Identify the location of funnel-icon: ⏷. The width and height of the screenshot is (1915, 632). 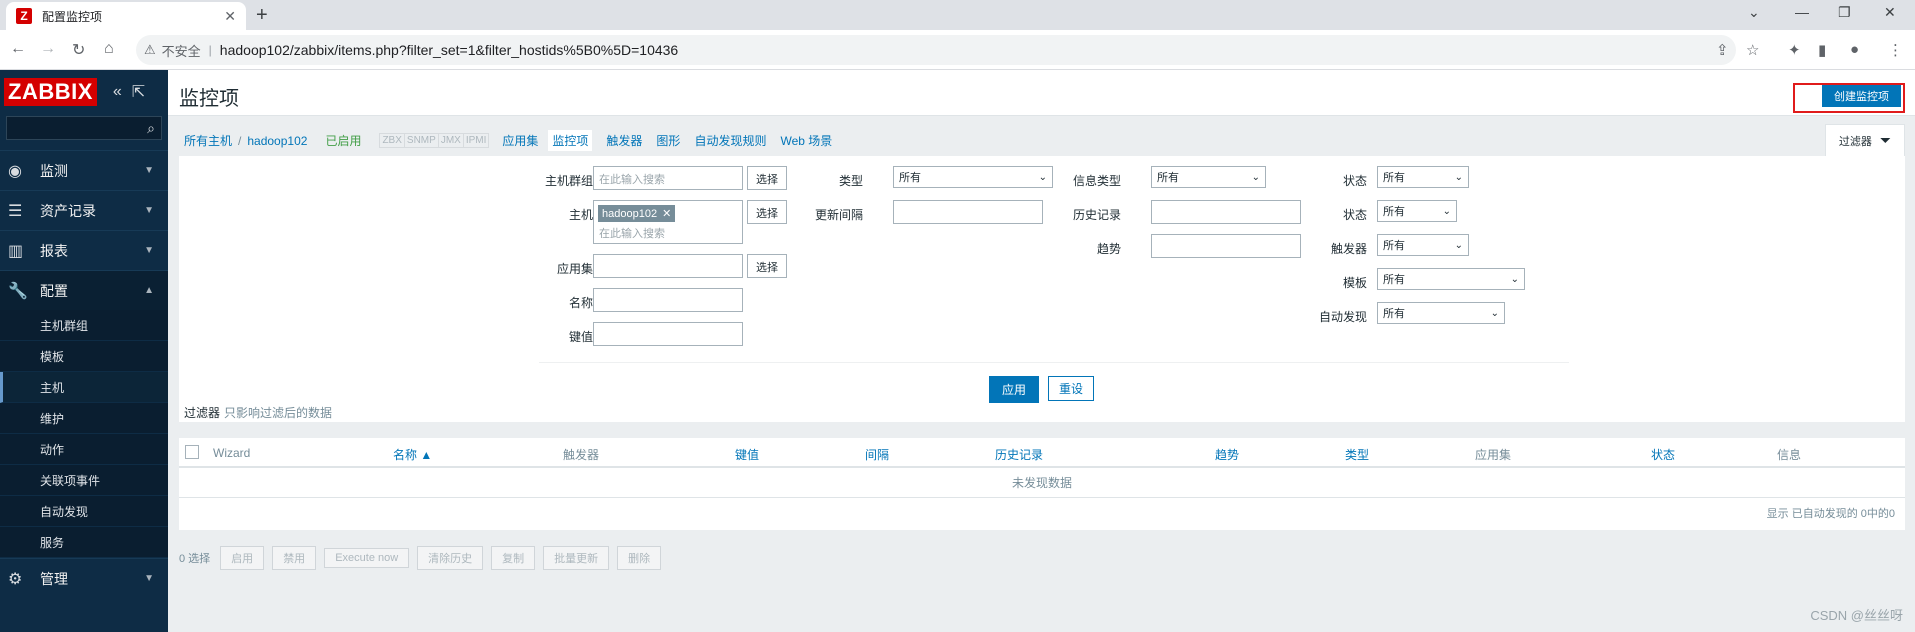
(1885, 140).